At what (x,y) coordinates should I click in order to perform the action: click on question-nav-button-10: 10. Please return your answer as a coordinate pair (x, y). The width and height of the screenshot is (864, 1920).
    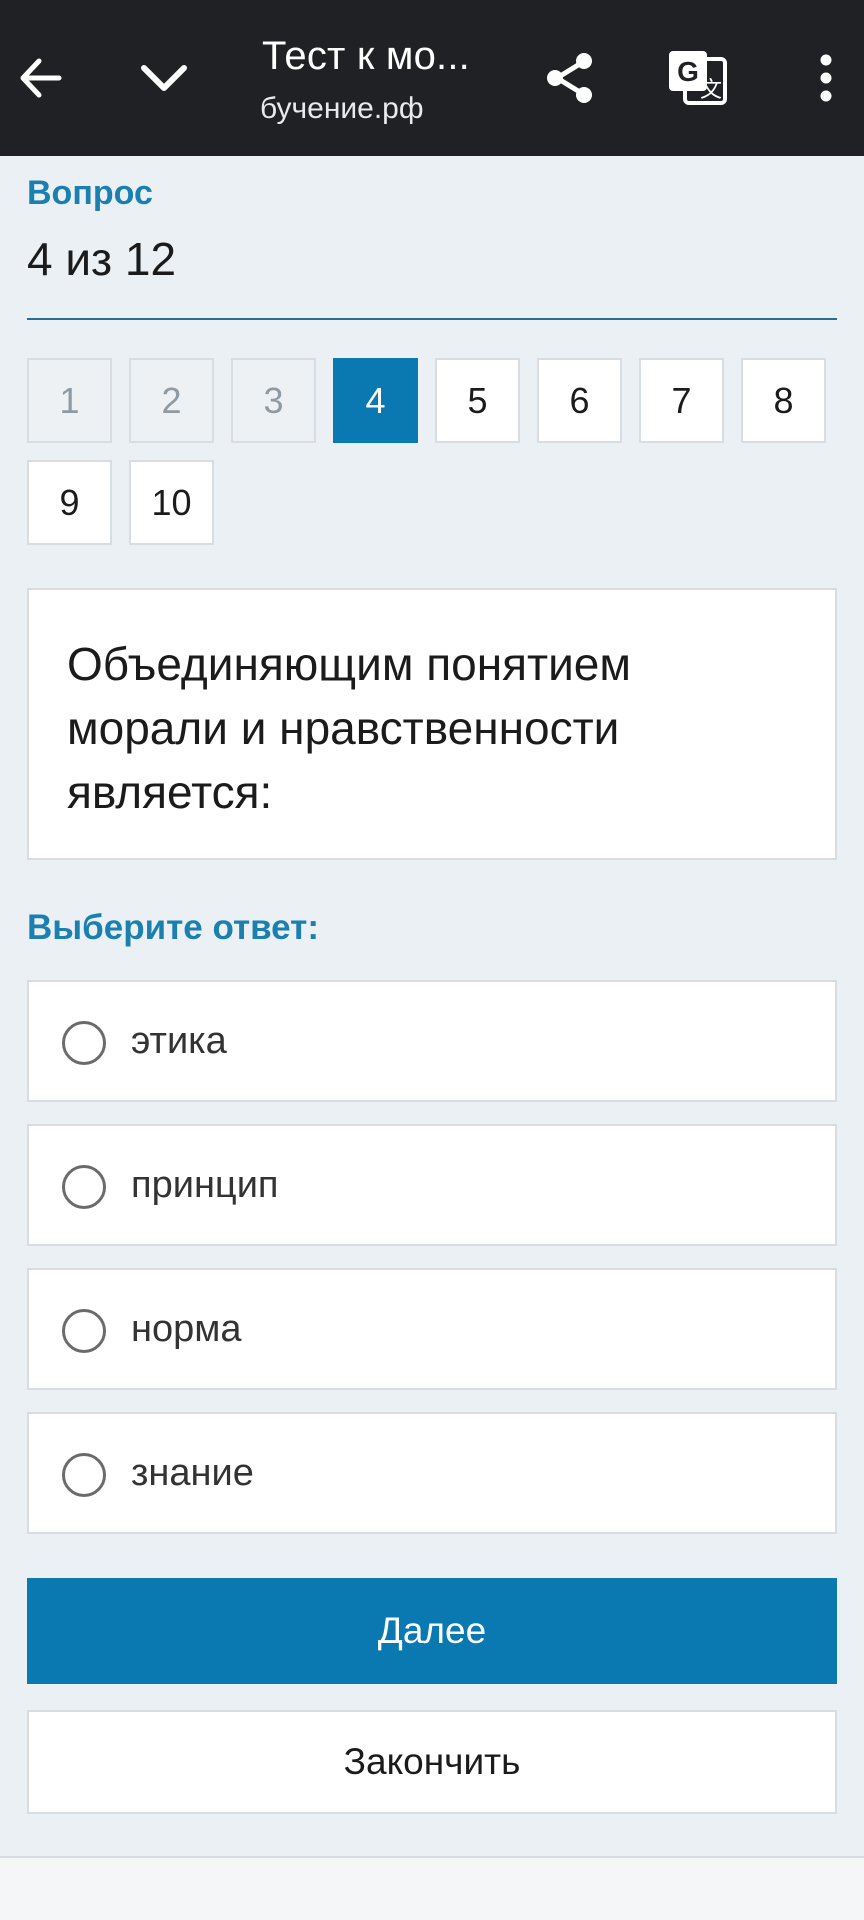
    Looking at the image, I should click on (171, 502).